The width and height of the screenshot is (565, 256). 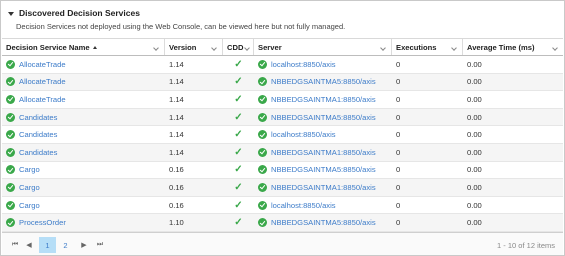 I want to click on first-page-button: ⏮, so click(x=15, y=245).